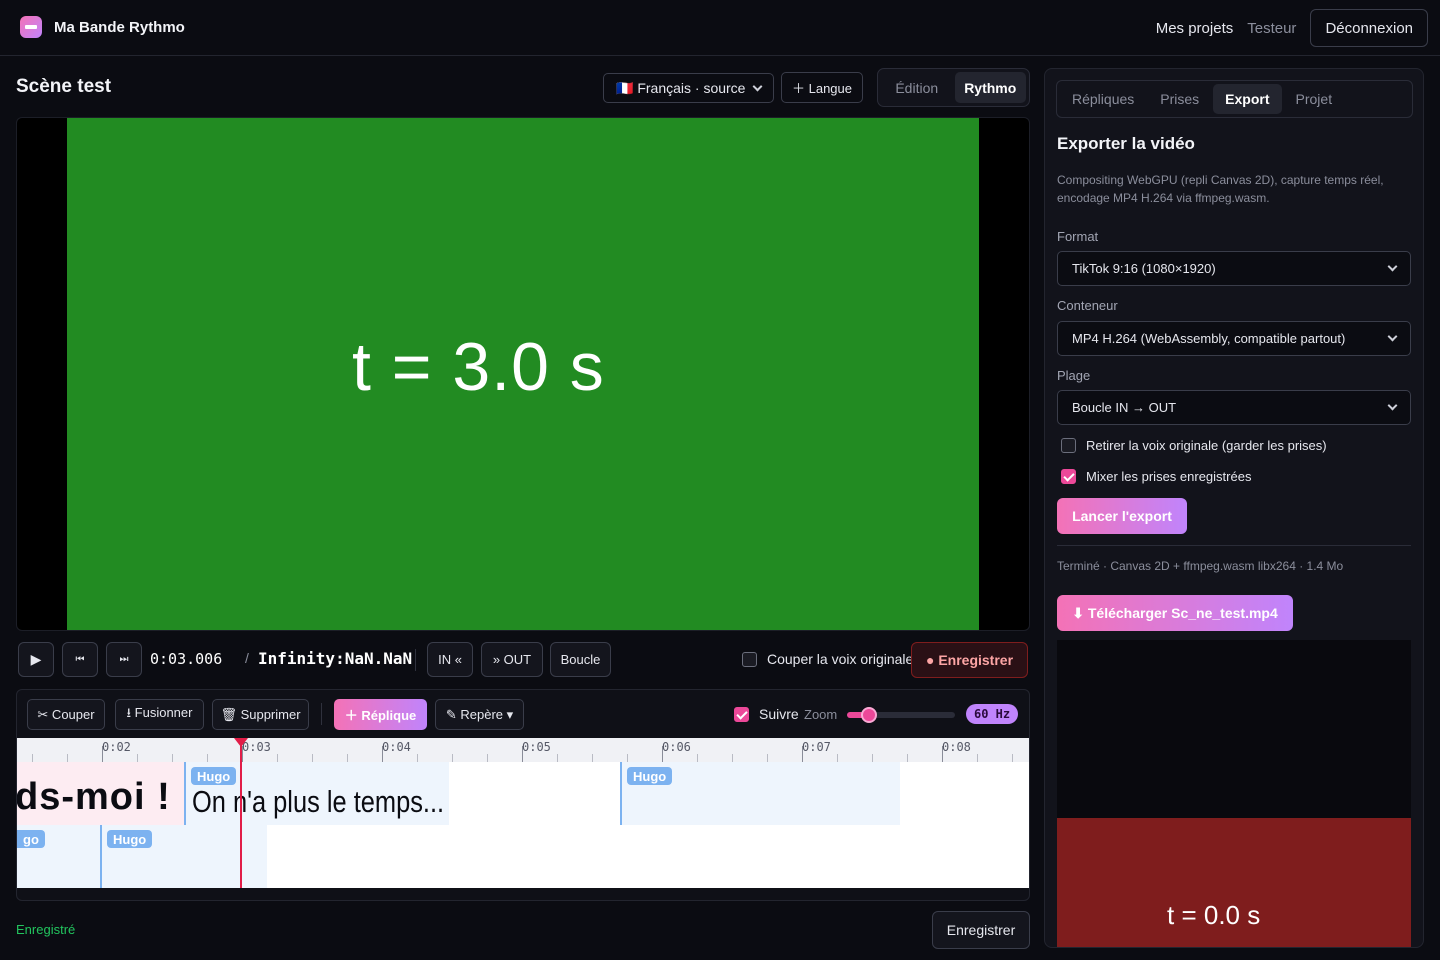 Image resolution: width=1440 pixels, height=960 pixels. I want to click on range-select-value: Boucle IN → OUT, so click(1124, 407).